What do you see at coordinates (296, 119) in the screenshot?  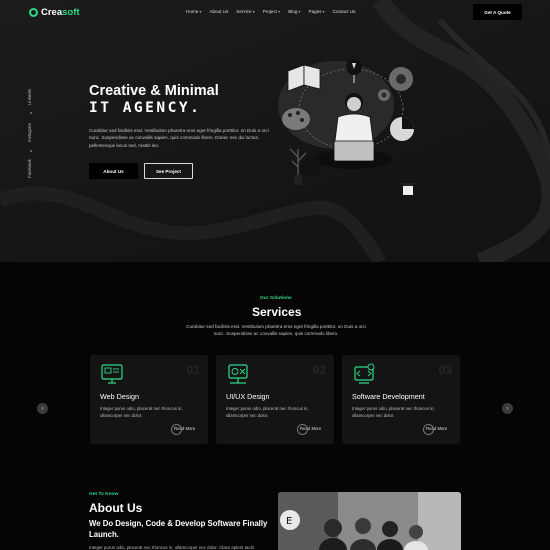 I see `palette-icon` at bounding box center [296, 119].